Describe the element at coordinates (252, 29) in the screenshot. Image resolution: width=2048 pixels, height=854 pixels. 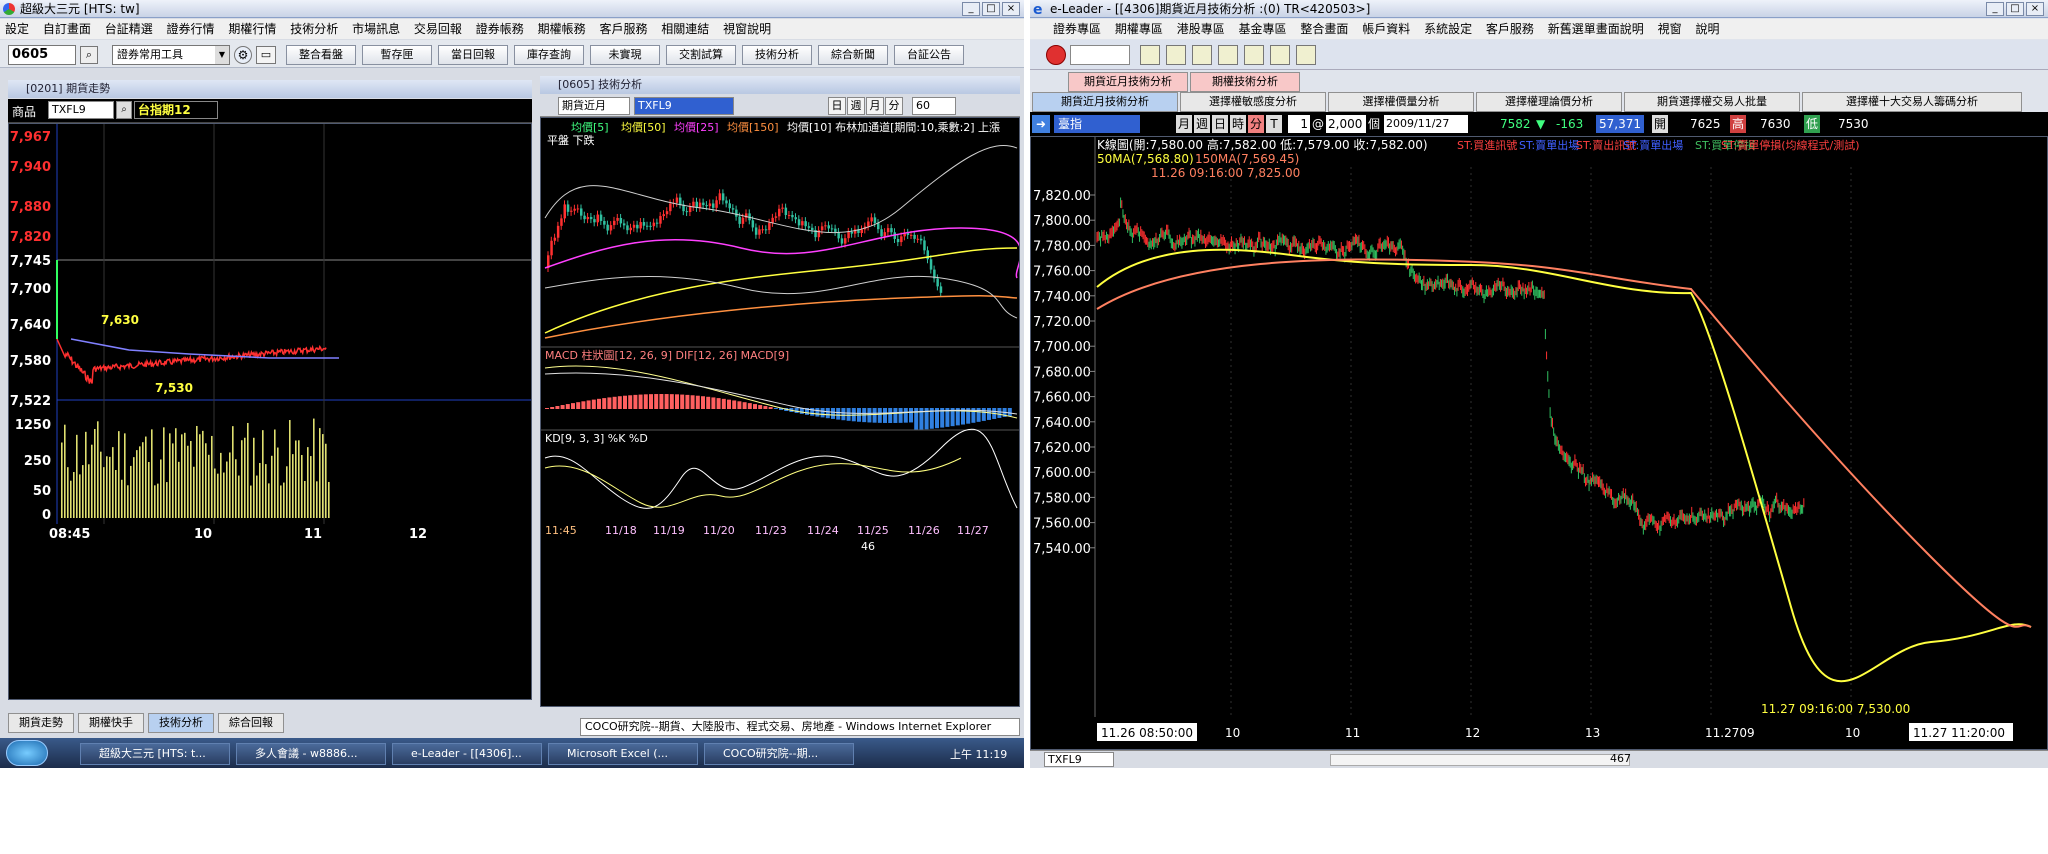
I see `menu-item-options-quotes: 期權行情` at that location.